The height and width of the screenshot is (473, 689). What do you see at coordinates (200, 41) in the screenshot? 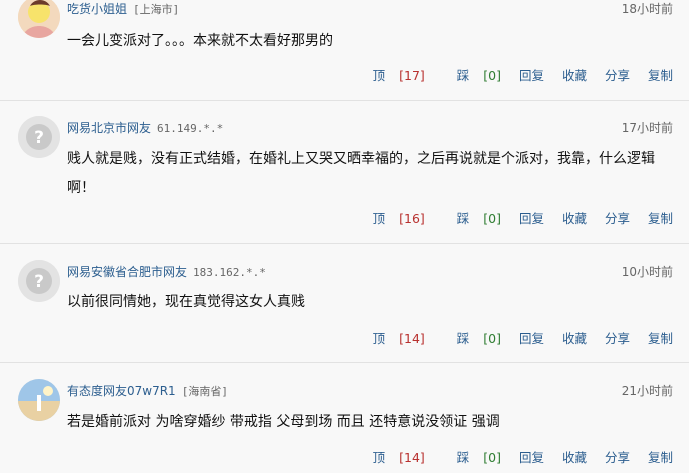
I see `comment-text: 一会儿变派对了。。。本来就不太看好那男的` at bounding box center [200, 41].